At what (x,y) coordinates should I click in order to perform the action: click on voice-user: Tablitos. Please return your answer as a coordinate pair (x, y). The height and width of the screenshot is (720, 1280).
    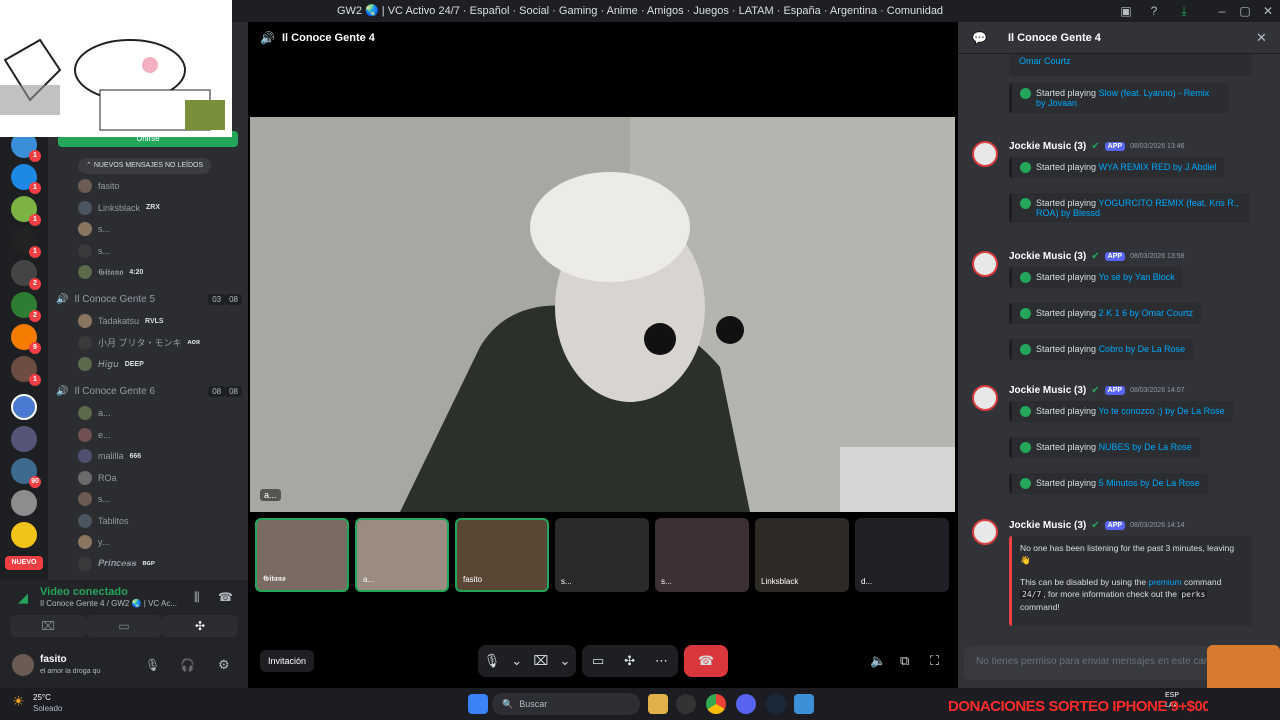
    Looking at the image, I should click on (106, 521).